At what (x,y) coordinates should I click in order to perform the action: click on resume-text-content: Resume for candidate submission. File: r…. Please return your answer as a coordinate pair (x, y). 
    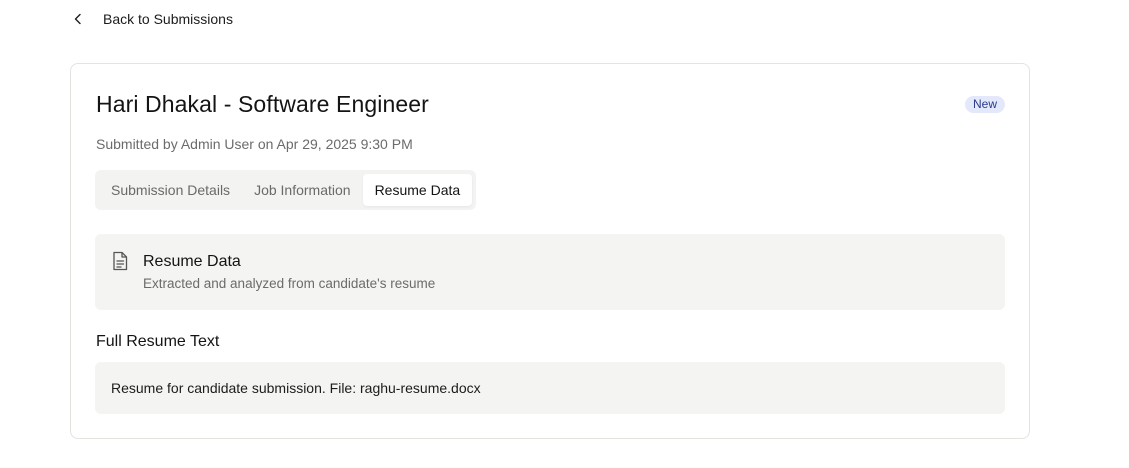
    Looking at the image, I should click on (550, 388).